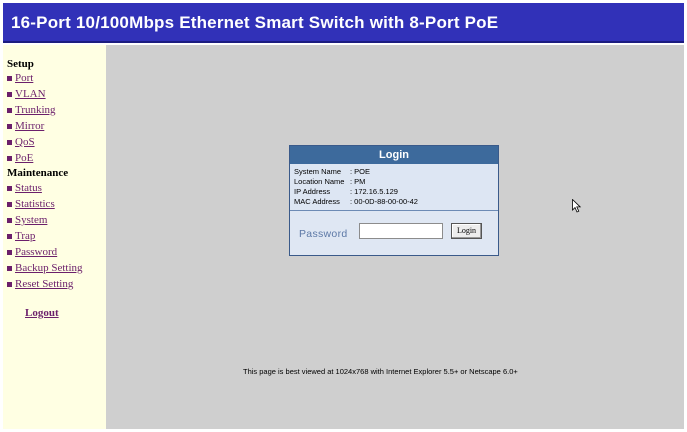 The height and width of the screenshot is (432, 687). I want to click on nav-item-reset-setting: Reset Setting, so click(40, 284).